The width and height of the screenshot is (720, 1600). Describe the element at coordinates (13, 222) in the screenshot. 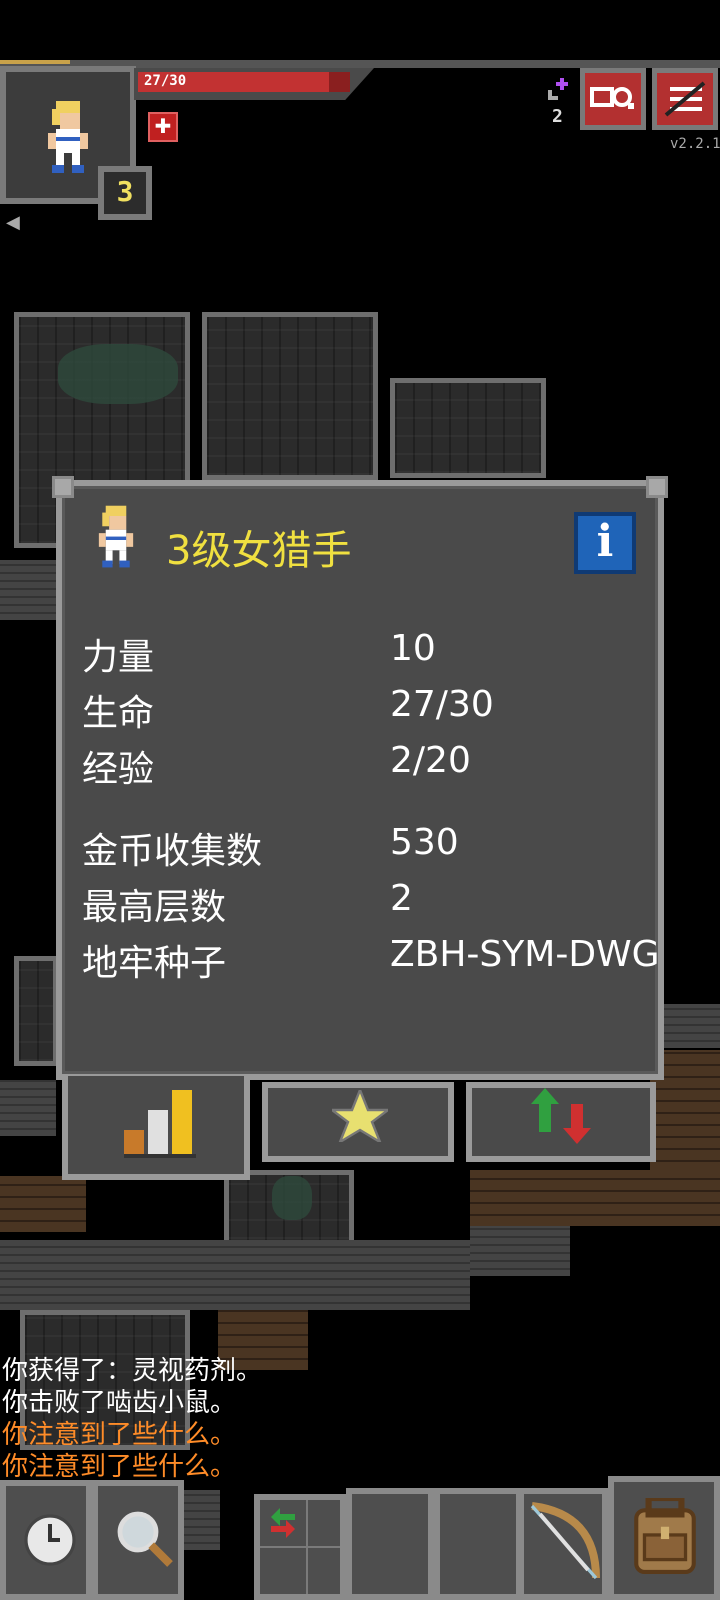

I see `collapse-arrow-icon: ◀` at that location.